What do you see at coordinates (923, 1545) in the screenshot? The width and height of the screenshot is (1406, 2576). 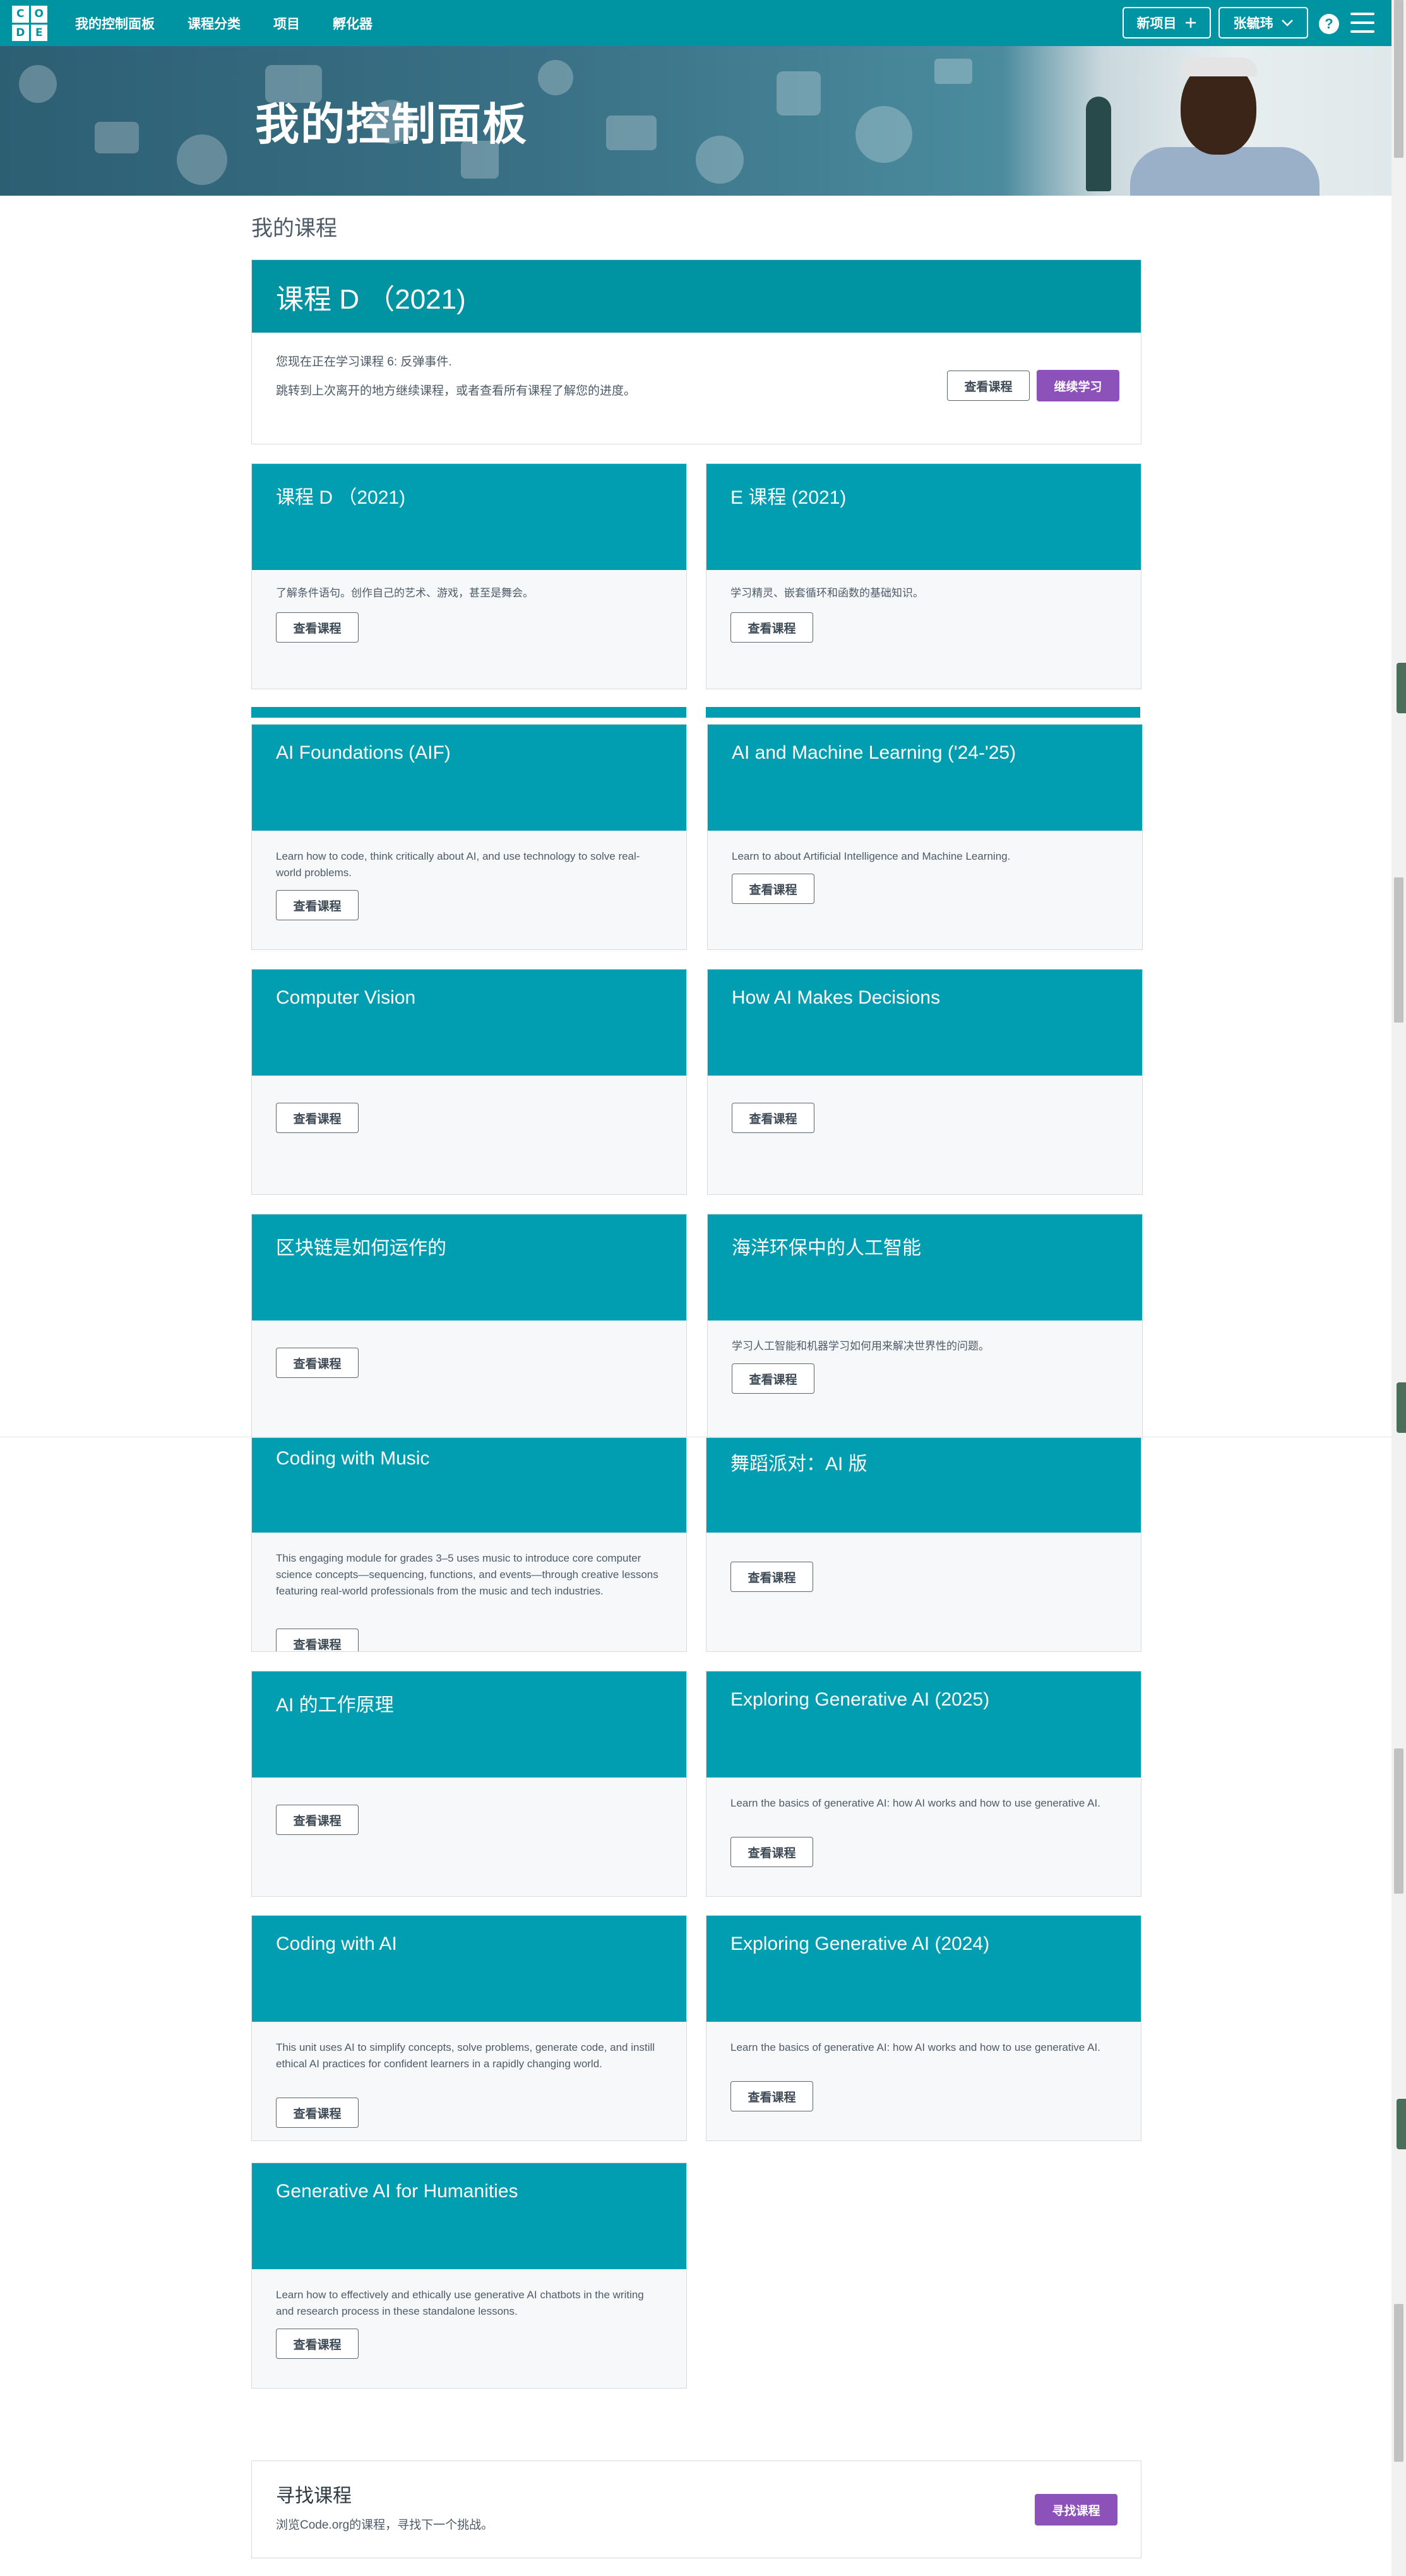 I see `course-card: 舞蹈派对：AI 版 查看课程` at bounding box center [923, 1545].